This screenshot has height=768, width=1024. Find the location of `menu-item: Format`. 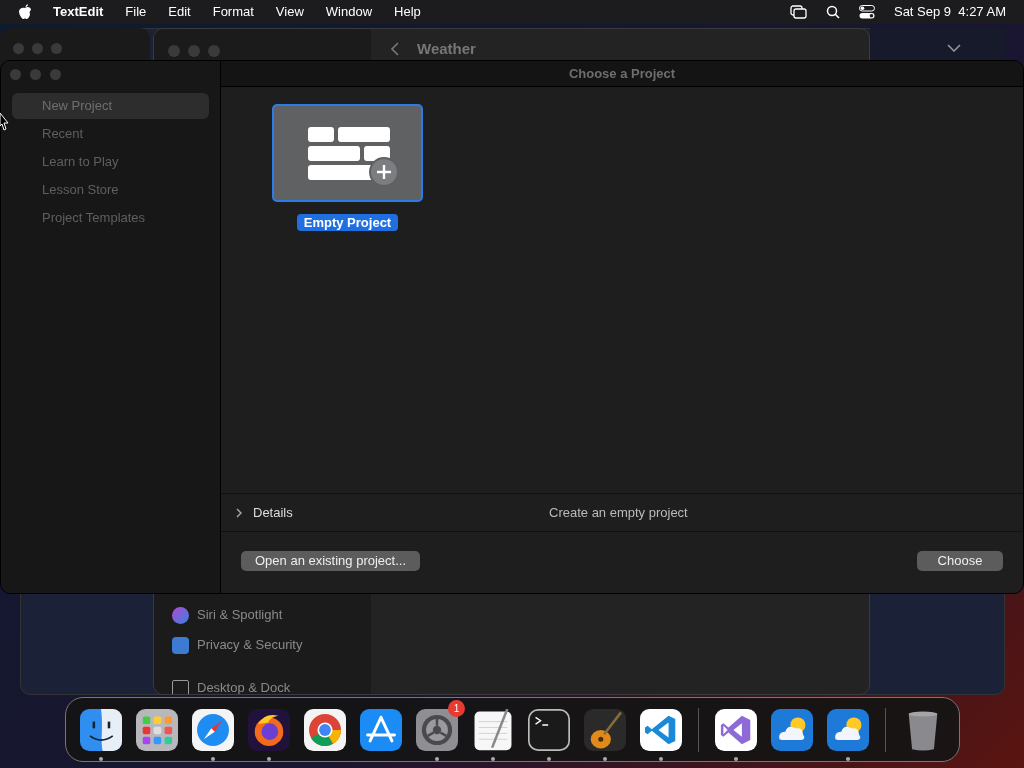

menu-item: Format is located at coordinates (233, 12).